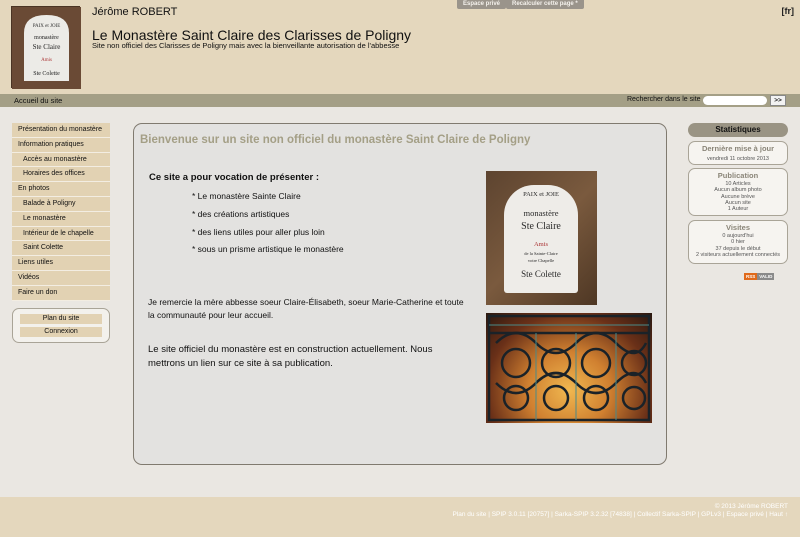  What do you see at coordinates (735, 100) in the screenshot?
I see `search-input` at bounding box center [735, 100].